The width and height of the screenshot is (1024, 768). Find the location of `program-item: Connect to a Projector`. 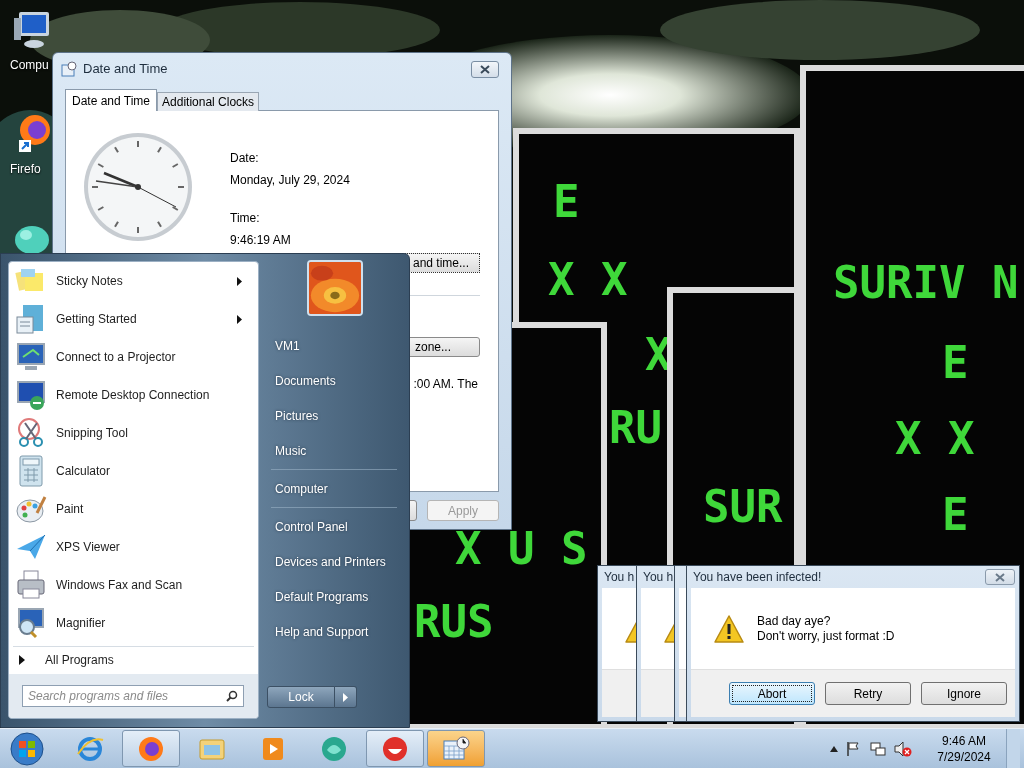

program-item: Connect to a Projector is located at coordinates (133, 357).